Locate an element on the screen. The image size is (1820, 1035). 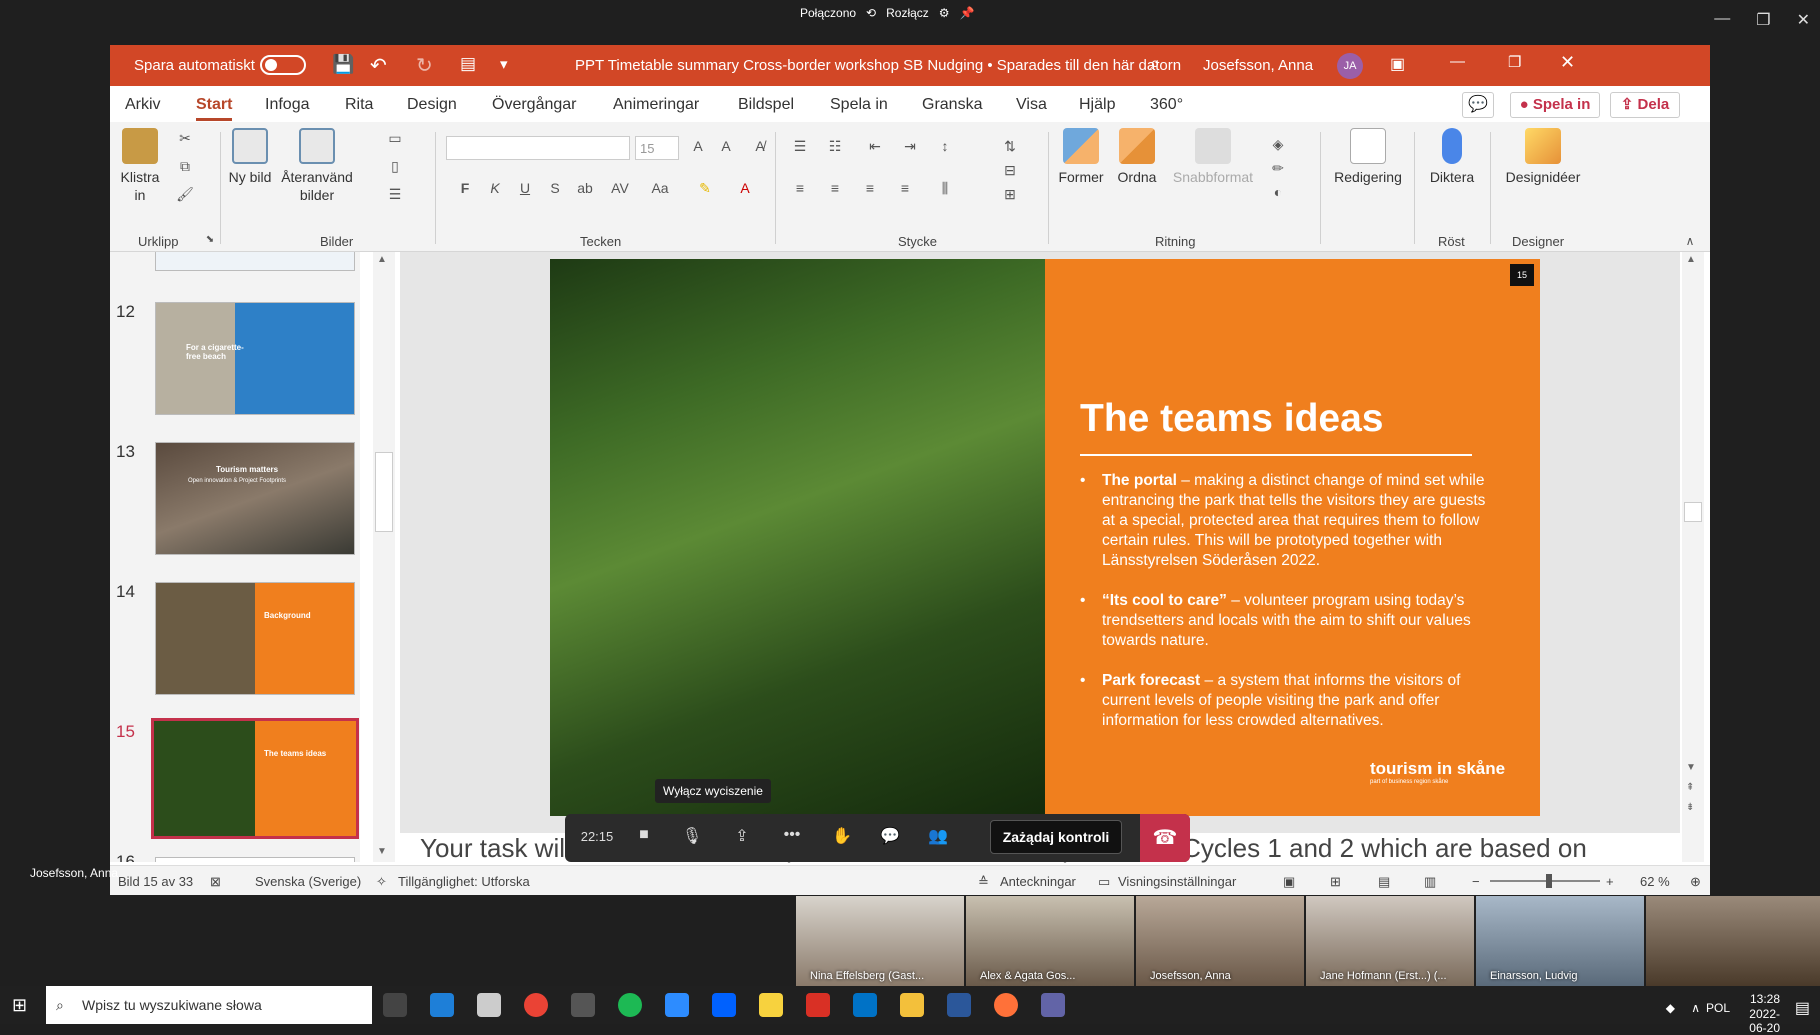
zoom-out-icon: − is located at coordinates (1476, 881).